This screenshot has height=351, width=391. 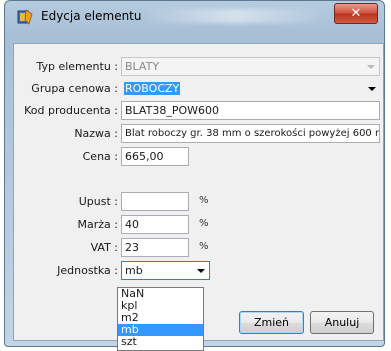 What do you see at coordinates (160, 342) in the screenshot?
I see `dropdown-option: szt` at bounding box center [160, 342].